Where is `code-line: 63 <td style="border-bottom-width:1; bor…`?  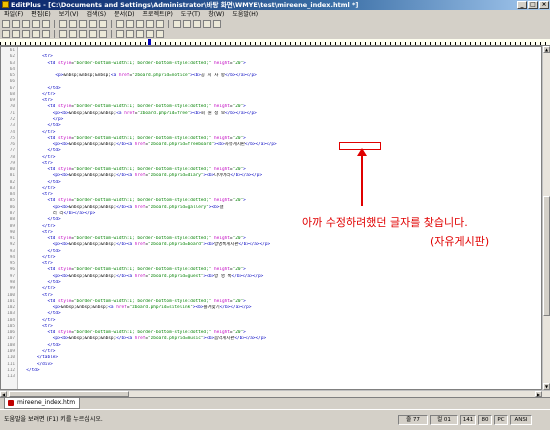 code-line: 63 <td style="border-bottom-width:1; bor… is located at coordinates (271, 63).